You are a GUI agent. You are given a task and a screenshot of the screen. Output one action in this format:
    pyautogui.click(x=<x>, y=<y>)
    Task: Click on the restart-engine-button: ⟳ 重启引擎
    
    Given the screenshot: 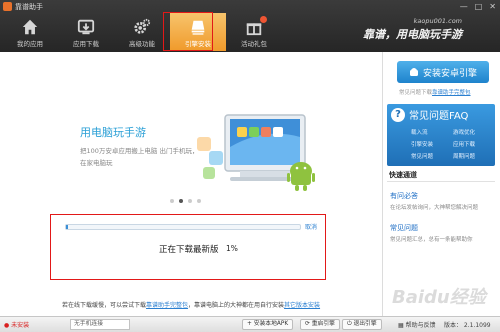 What is the action you would take?
    pyautogui.click(x=320, y=324)
    